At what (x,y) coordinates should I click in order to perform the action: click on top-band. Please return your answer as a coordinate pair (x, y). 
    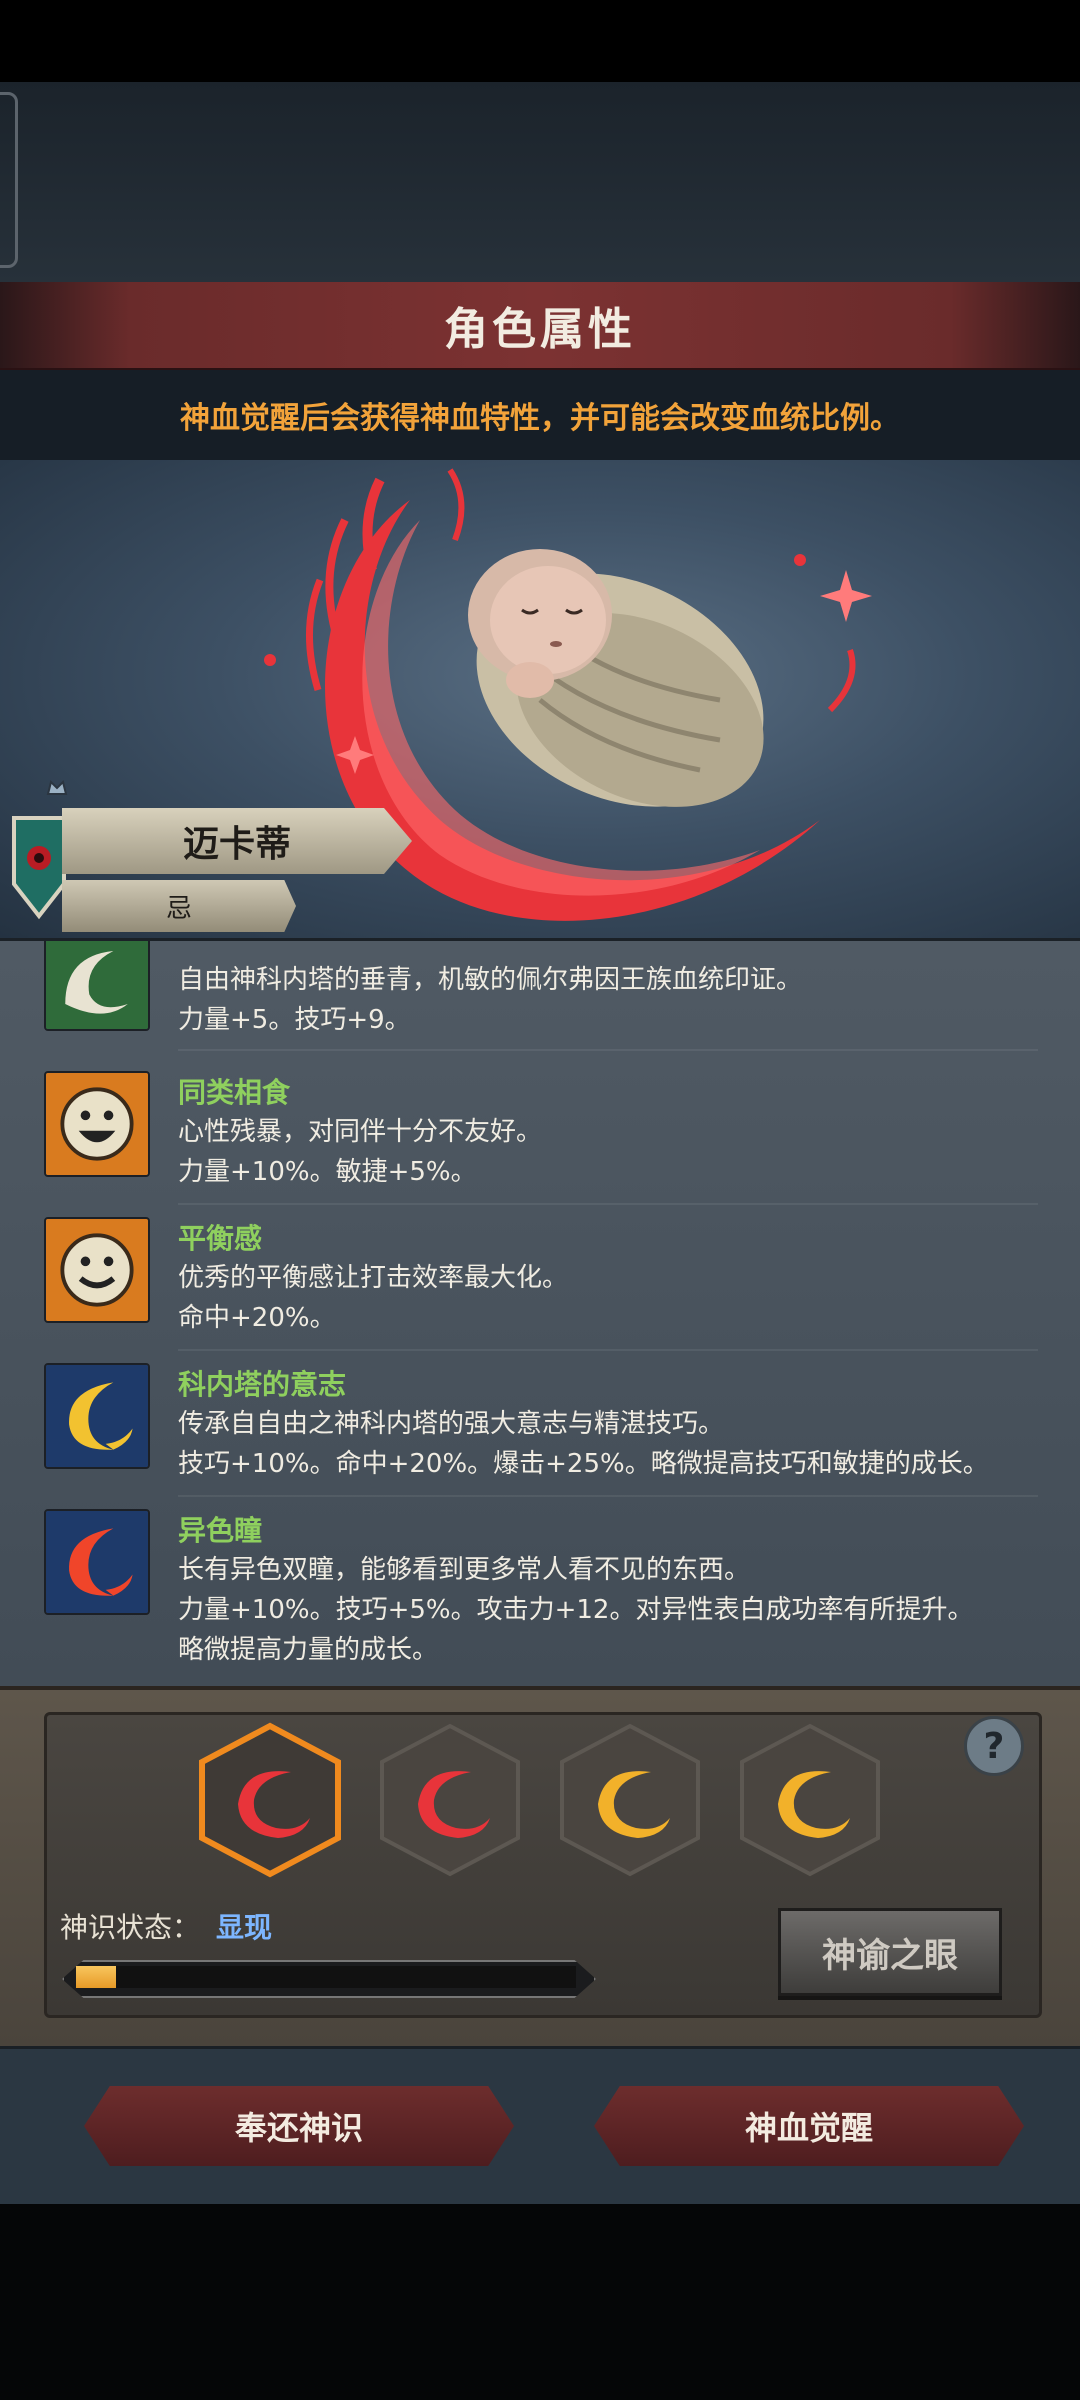
    Looking at the image, I should click on (540, 182).